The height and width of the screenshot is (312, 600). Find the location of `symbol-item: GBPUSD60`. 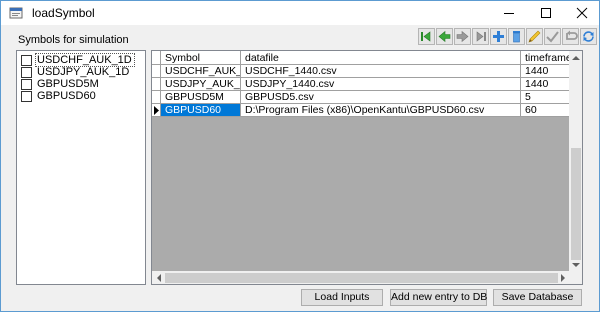

symbol-item: GBPUSD60 is located at coordinates (81, 96).